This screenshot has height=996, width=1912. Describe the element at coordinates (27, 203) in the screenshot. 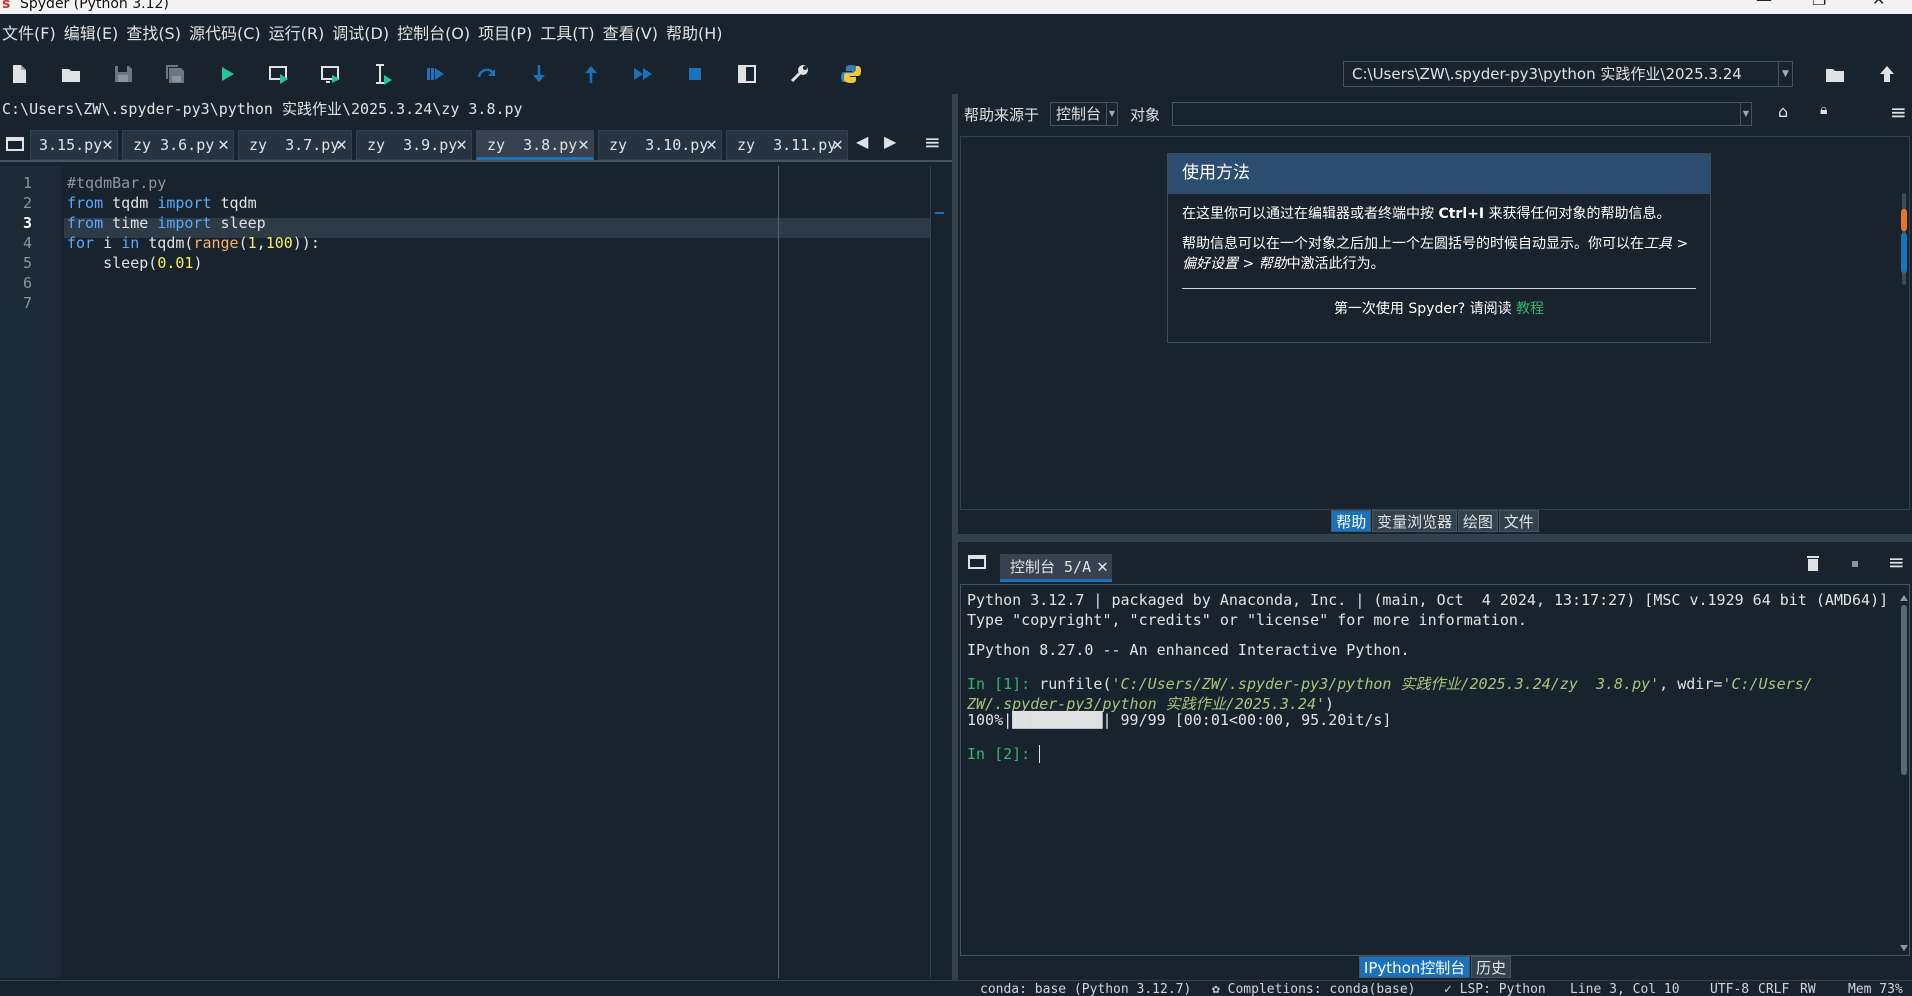

I see `line-number: 2` at that location.